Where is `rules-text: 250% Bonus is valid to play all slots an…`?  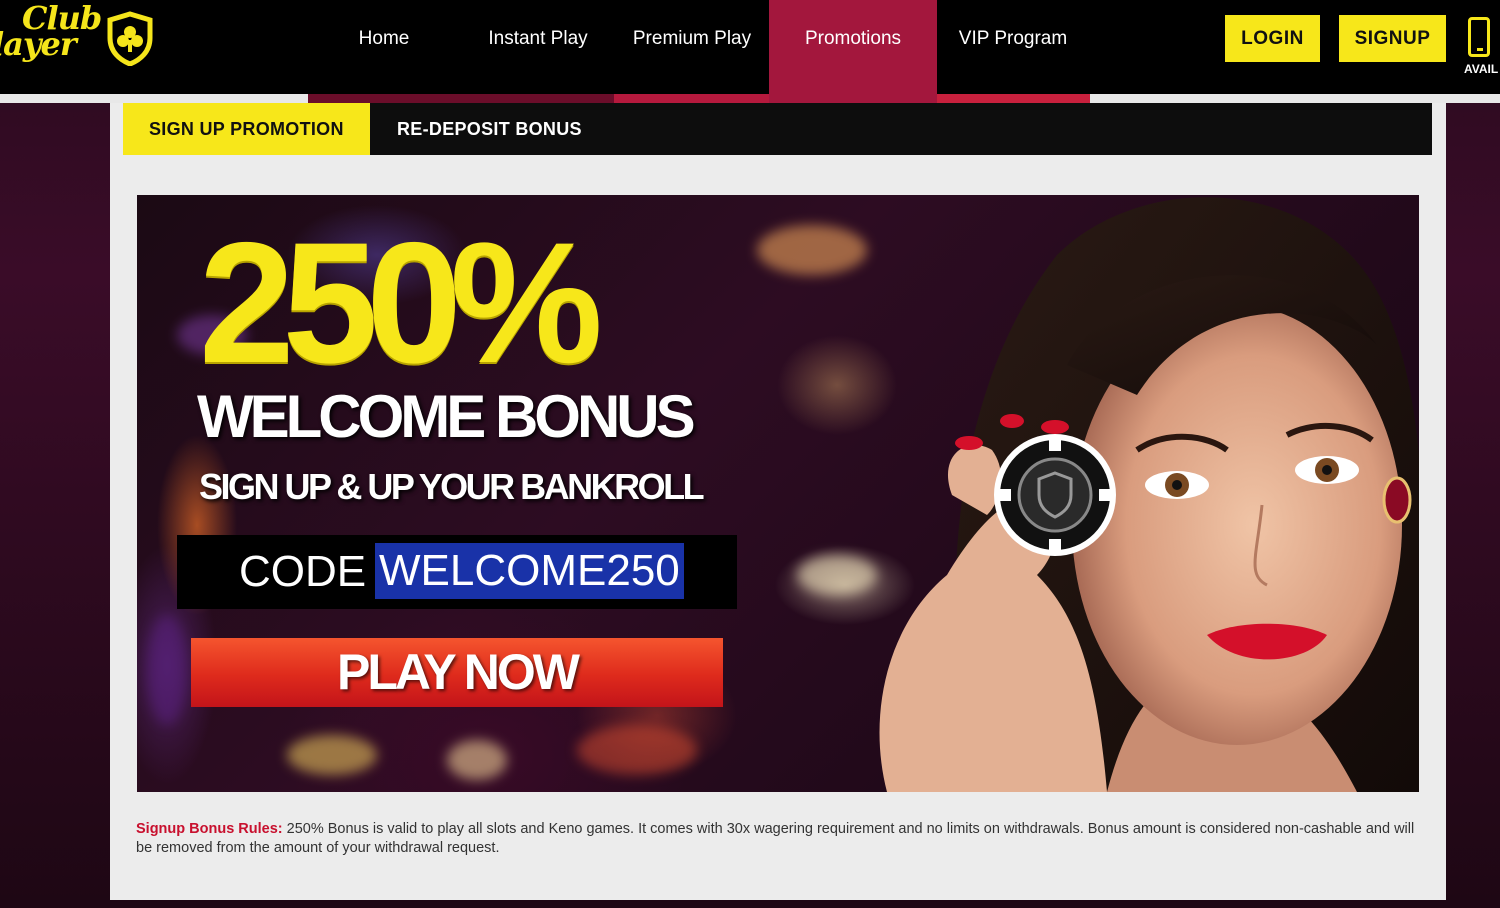 rules-text: 250% Bonus is valid to play all slots an… is located at coordinates (775, 838).